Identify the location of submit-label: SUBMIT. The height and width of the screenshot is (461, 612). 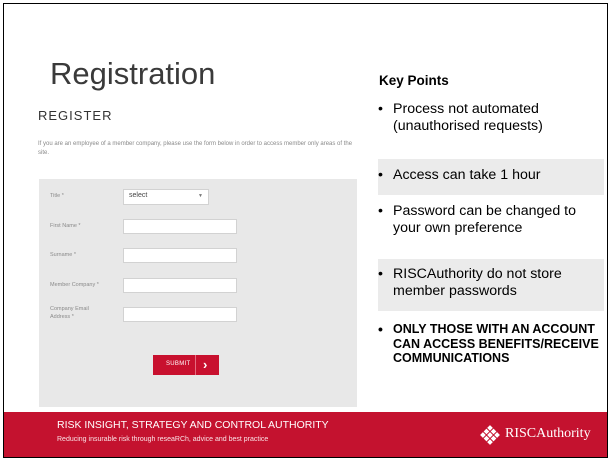
(178, 364).